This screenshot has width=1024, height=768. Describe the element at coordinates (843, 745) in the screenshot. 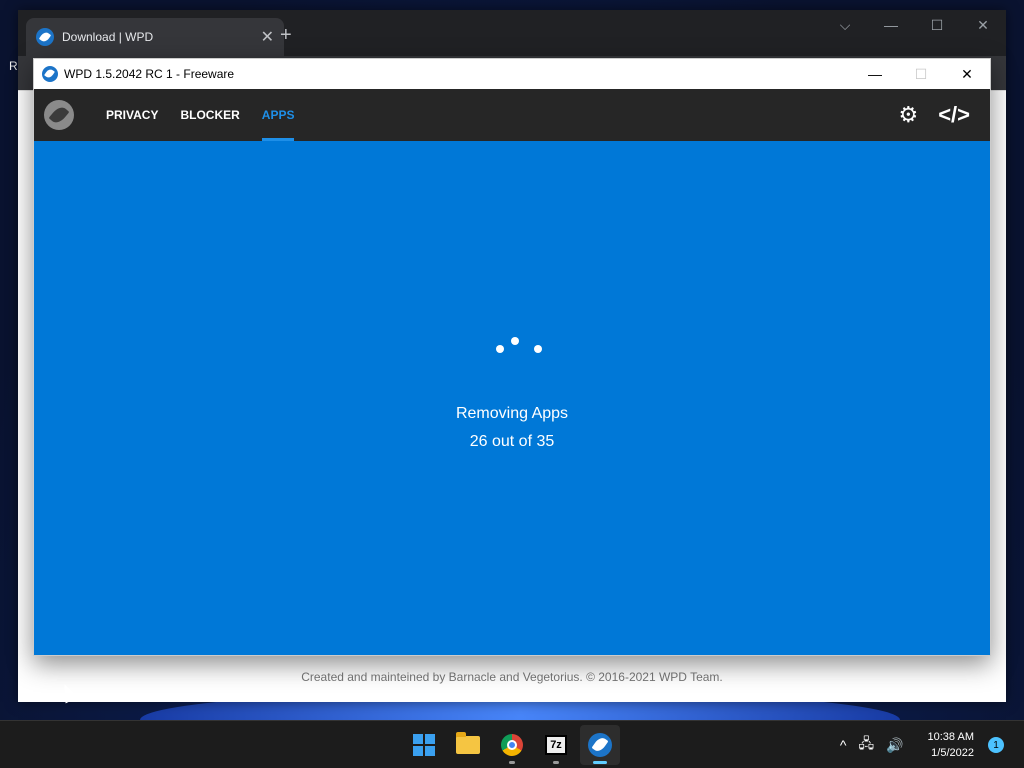

I see `chevron-up-icon: ^` at that location.